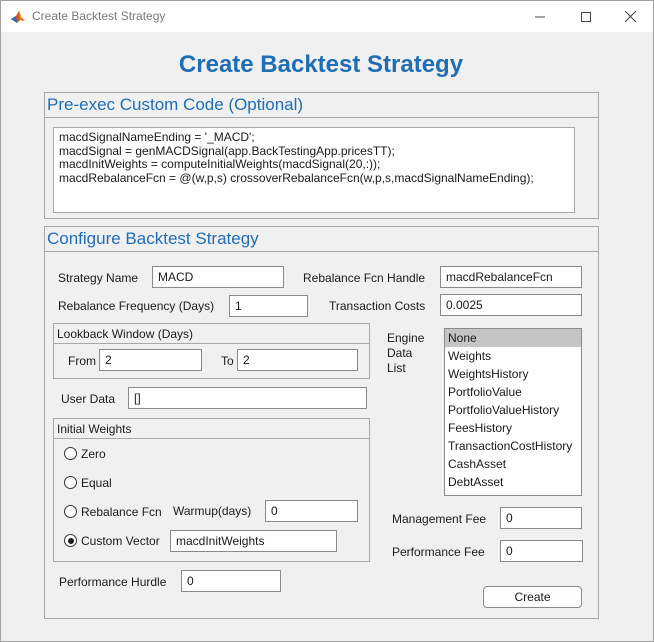 This screenshot has width=654, height=642. What do you see at coordinates (268, 306) in the screenshot?
I see `rebalance-frequency-field: 1` at bounding box center [268, 306].